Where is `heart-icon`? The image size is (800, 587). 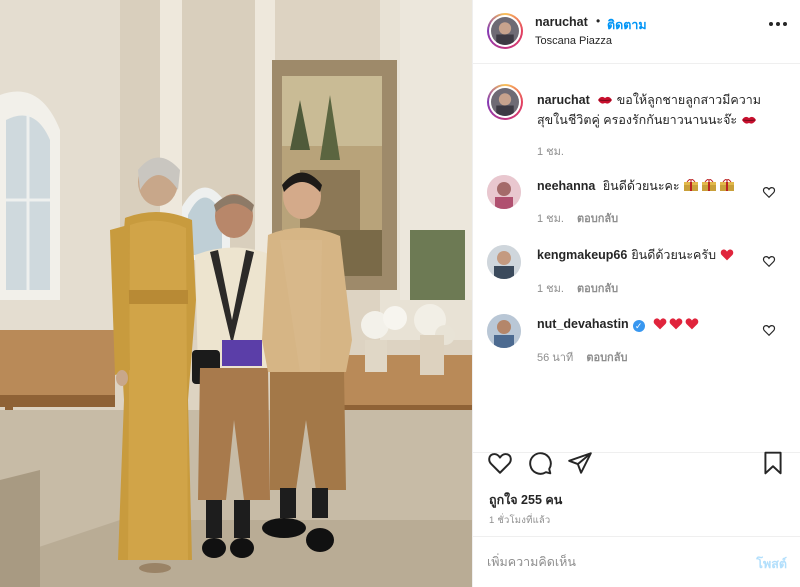
heart-icon is located at coordinates (500, 463).